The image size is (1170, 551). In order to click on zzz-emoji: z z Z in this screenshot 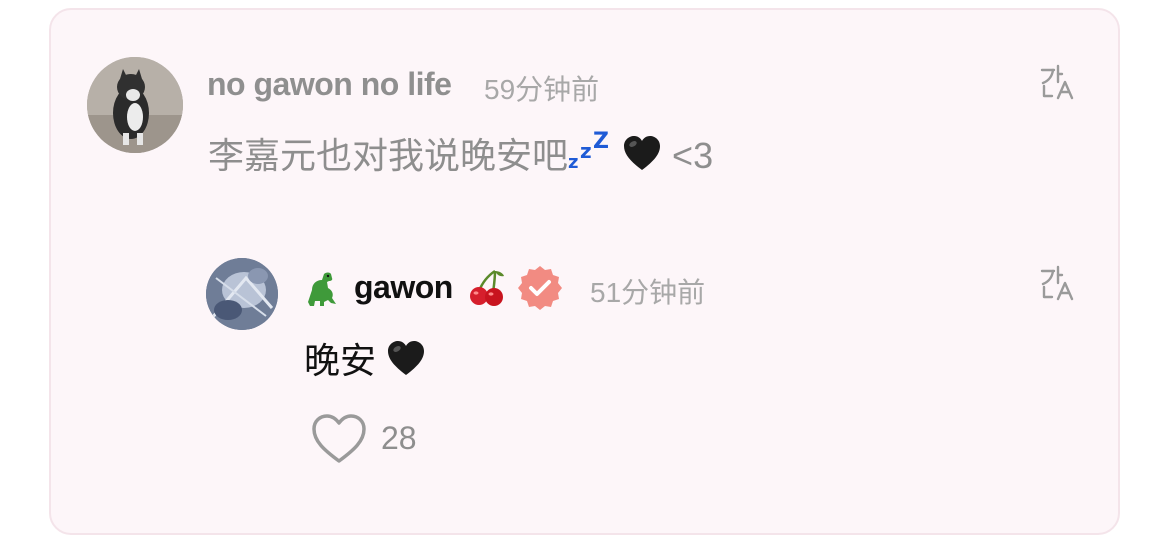, I will do `click(588, 150)`.